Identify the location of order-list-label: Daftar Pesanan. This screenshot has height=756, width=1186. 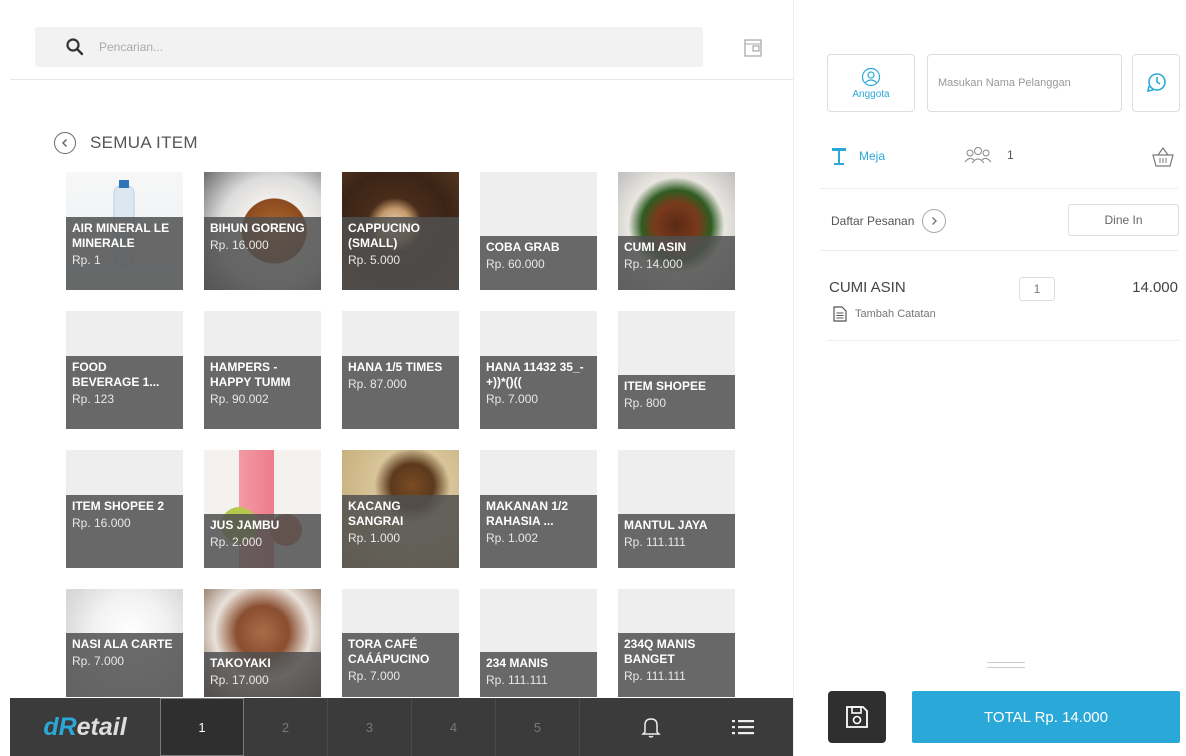
(873, 221).